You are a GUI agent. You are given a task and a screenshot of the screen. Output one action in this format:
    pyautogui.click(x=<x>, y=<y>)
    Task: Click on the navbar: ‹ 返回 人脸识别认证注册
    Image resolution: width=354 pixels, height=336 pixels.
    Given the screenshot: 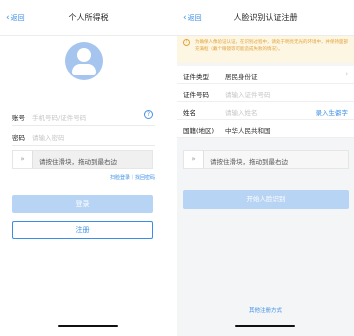 What is the action you would take?
    pyautogui.click(x=265, y=18)
    